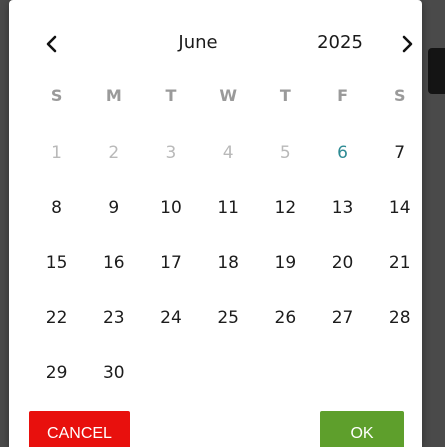 This screenshot has height=447, width=445. I want to click on next-month-button, so click(407, 44).